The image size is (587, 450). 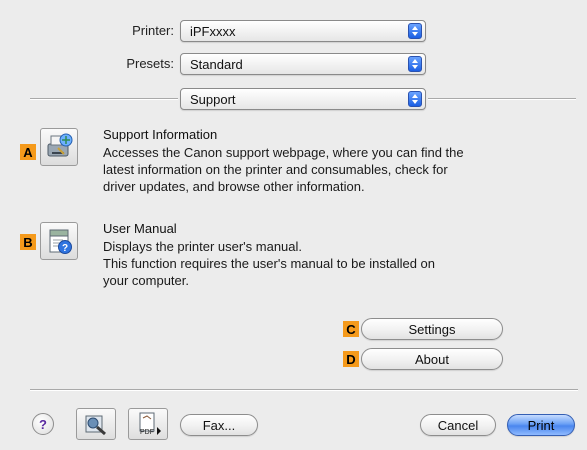 What do you see at coordinates (303, 31) in the screenshot?
I see `printer-popup: iPFxxxx` at bounding box center [303, 31].